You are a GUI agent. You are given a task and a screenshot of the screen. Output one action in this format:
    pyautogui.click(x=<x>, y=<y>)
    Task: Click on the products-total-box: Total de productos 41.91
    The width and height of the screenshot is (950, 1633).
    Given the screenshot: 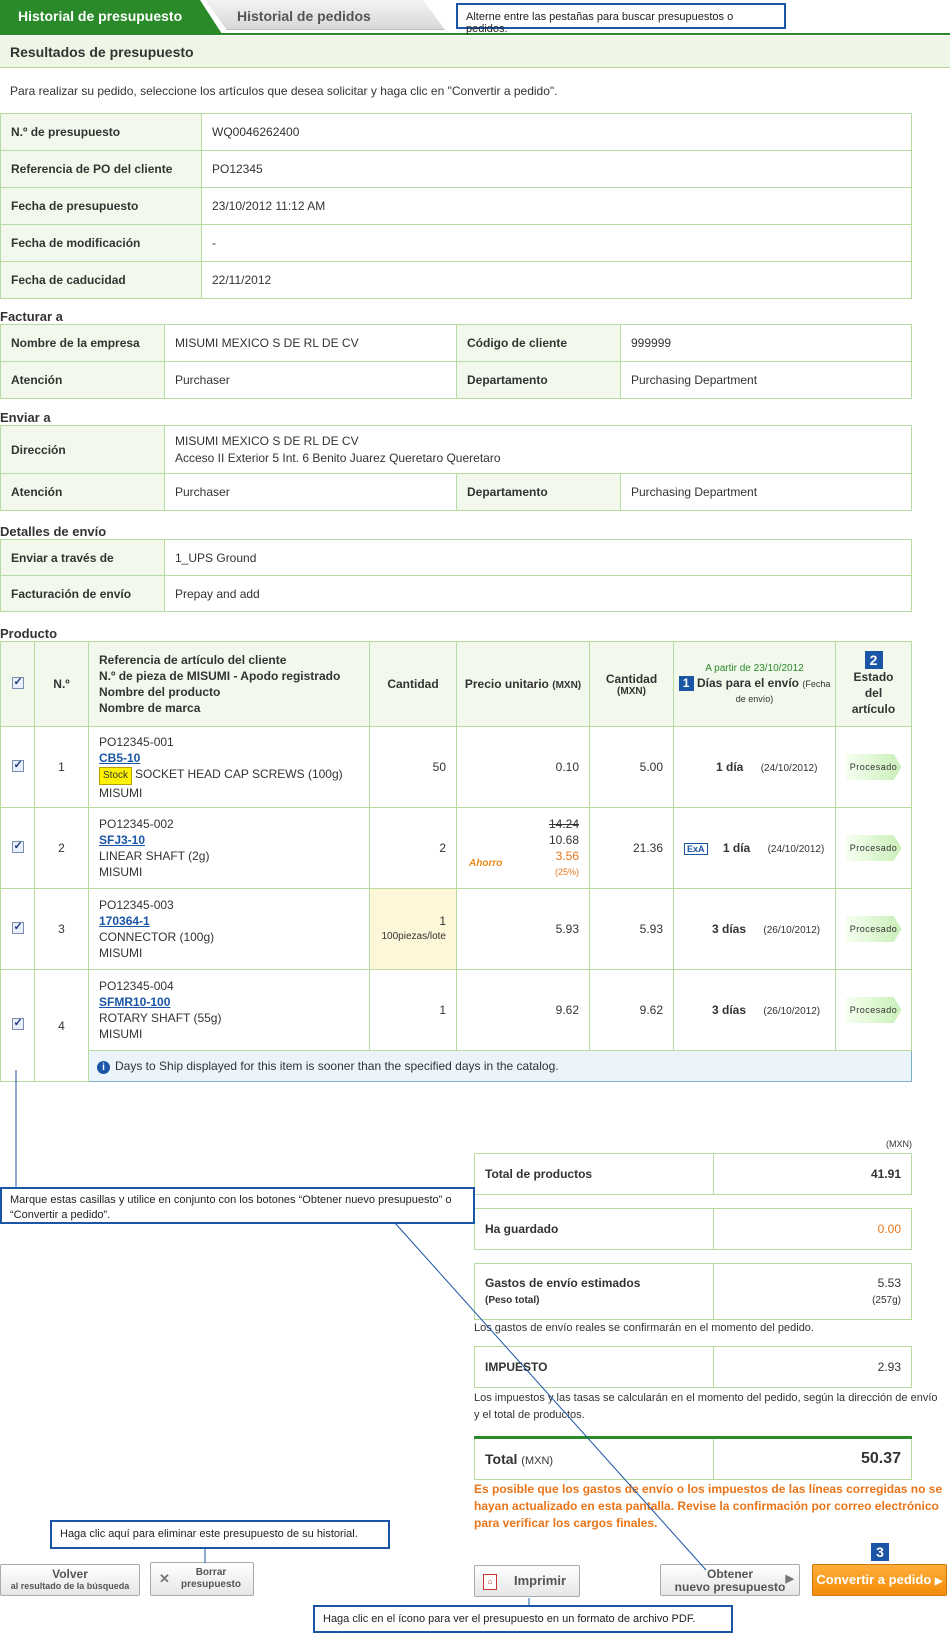 What is the action you would take?
    pyautogui.click(x=693, y=1174)
    